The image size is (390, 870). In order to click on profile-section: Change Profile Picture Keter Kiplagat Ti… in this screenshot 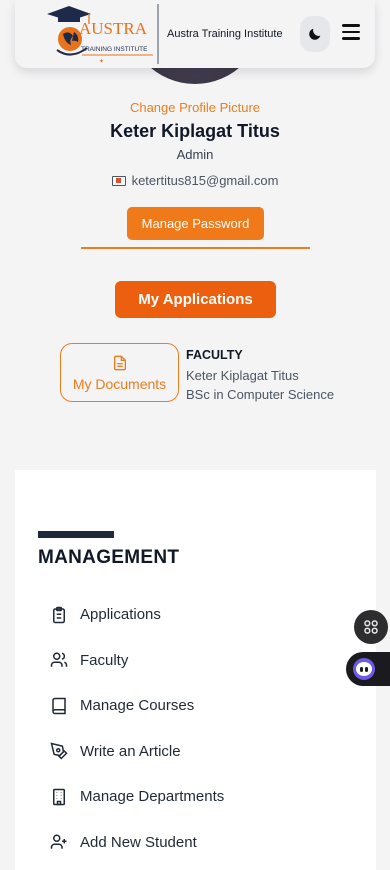, I will do `click(195, 144)`.